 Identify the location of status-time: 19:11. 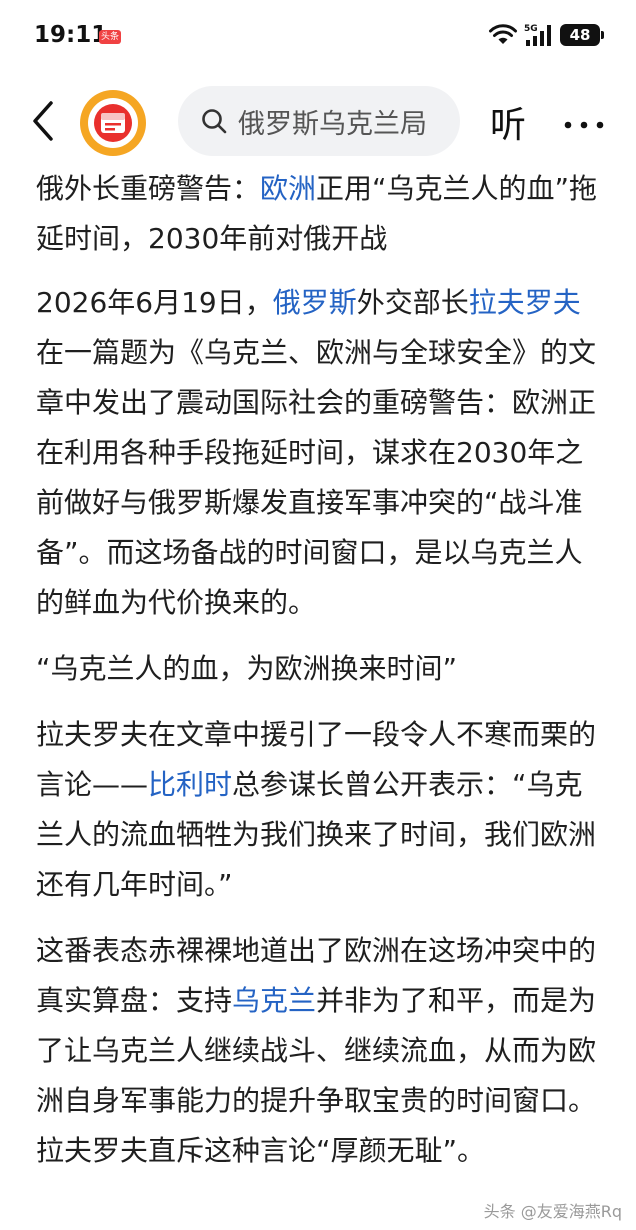
(71, 35).